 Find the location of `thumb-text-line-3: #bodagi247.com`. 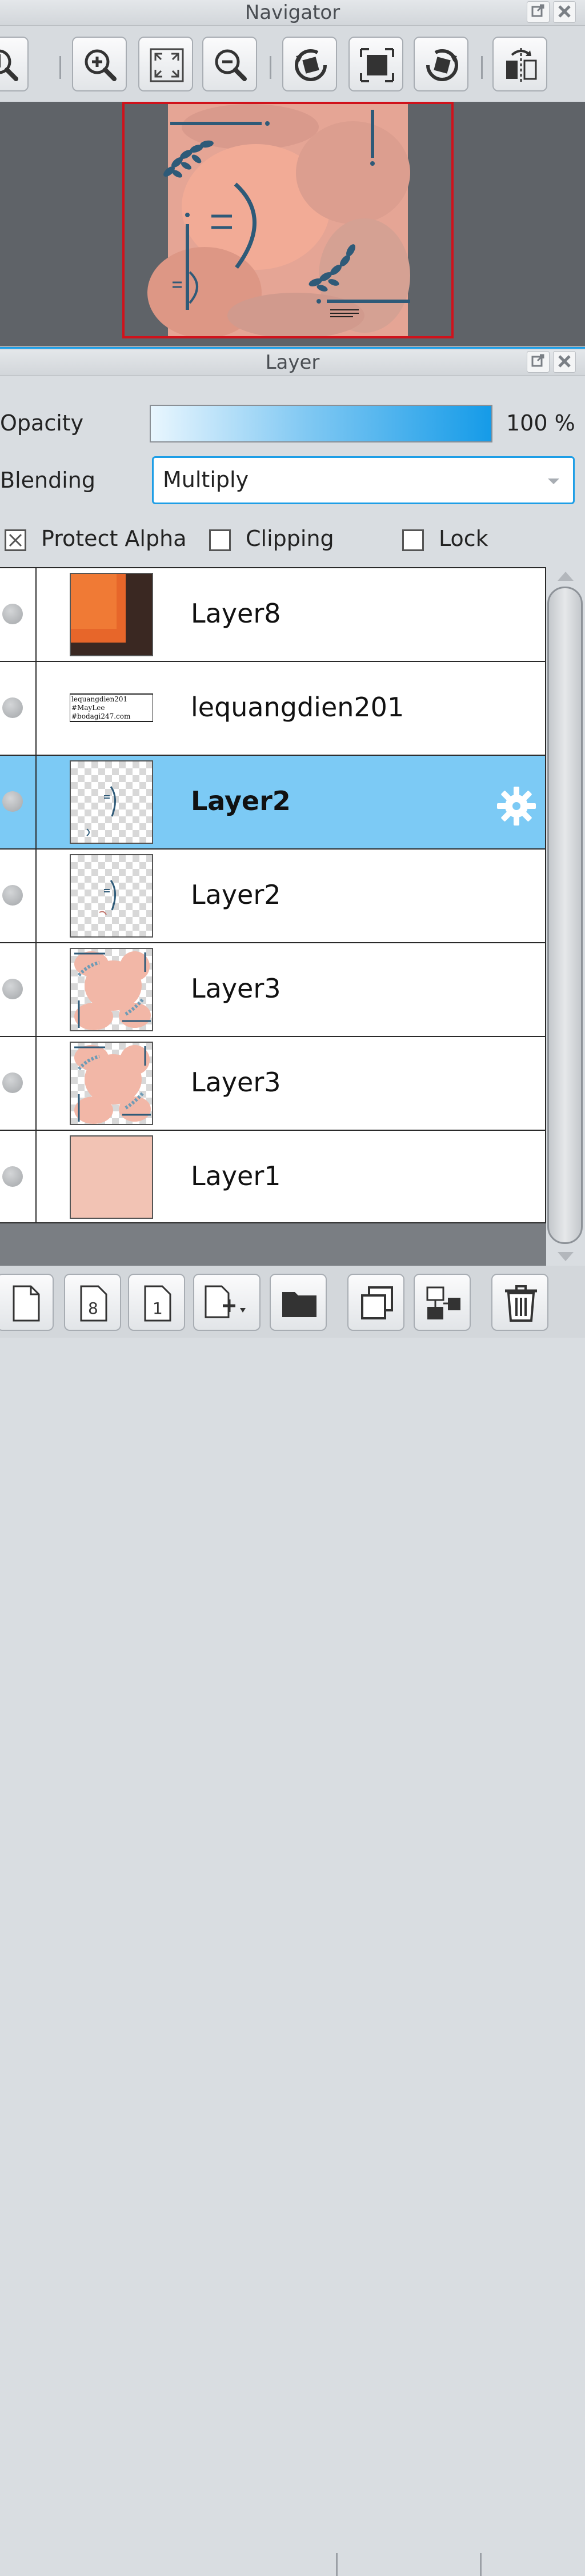

thumb-text-line-3: #bodagi247.com is located at coordinates (101, 716).